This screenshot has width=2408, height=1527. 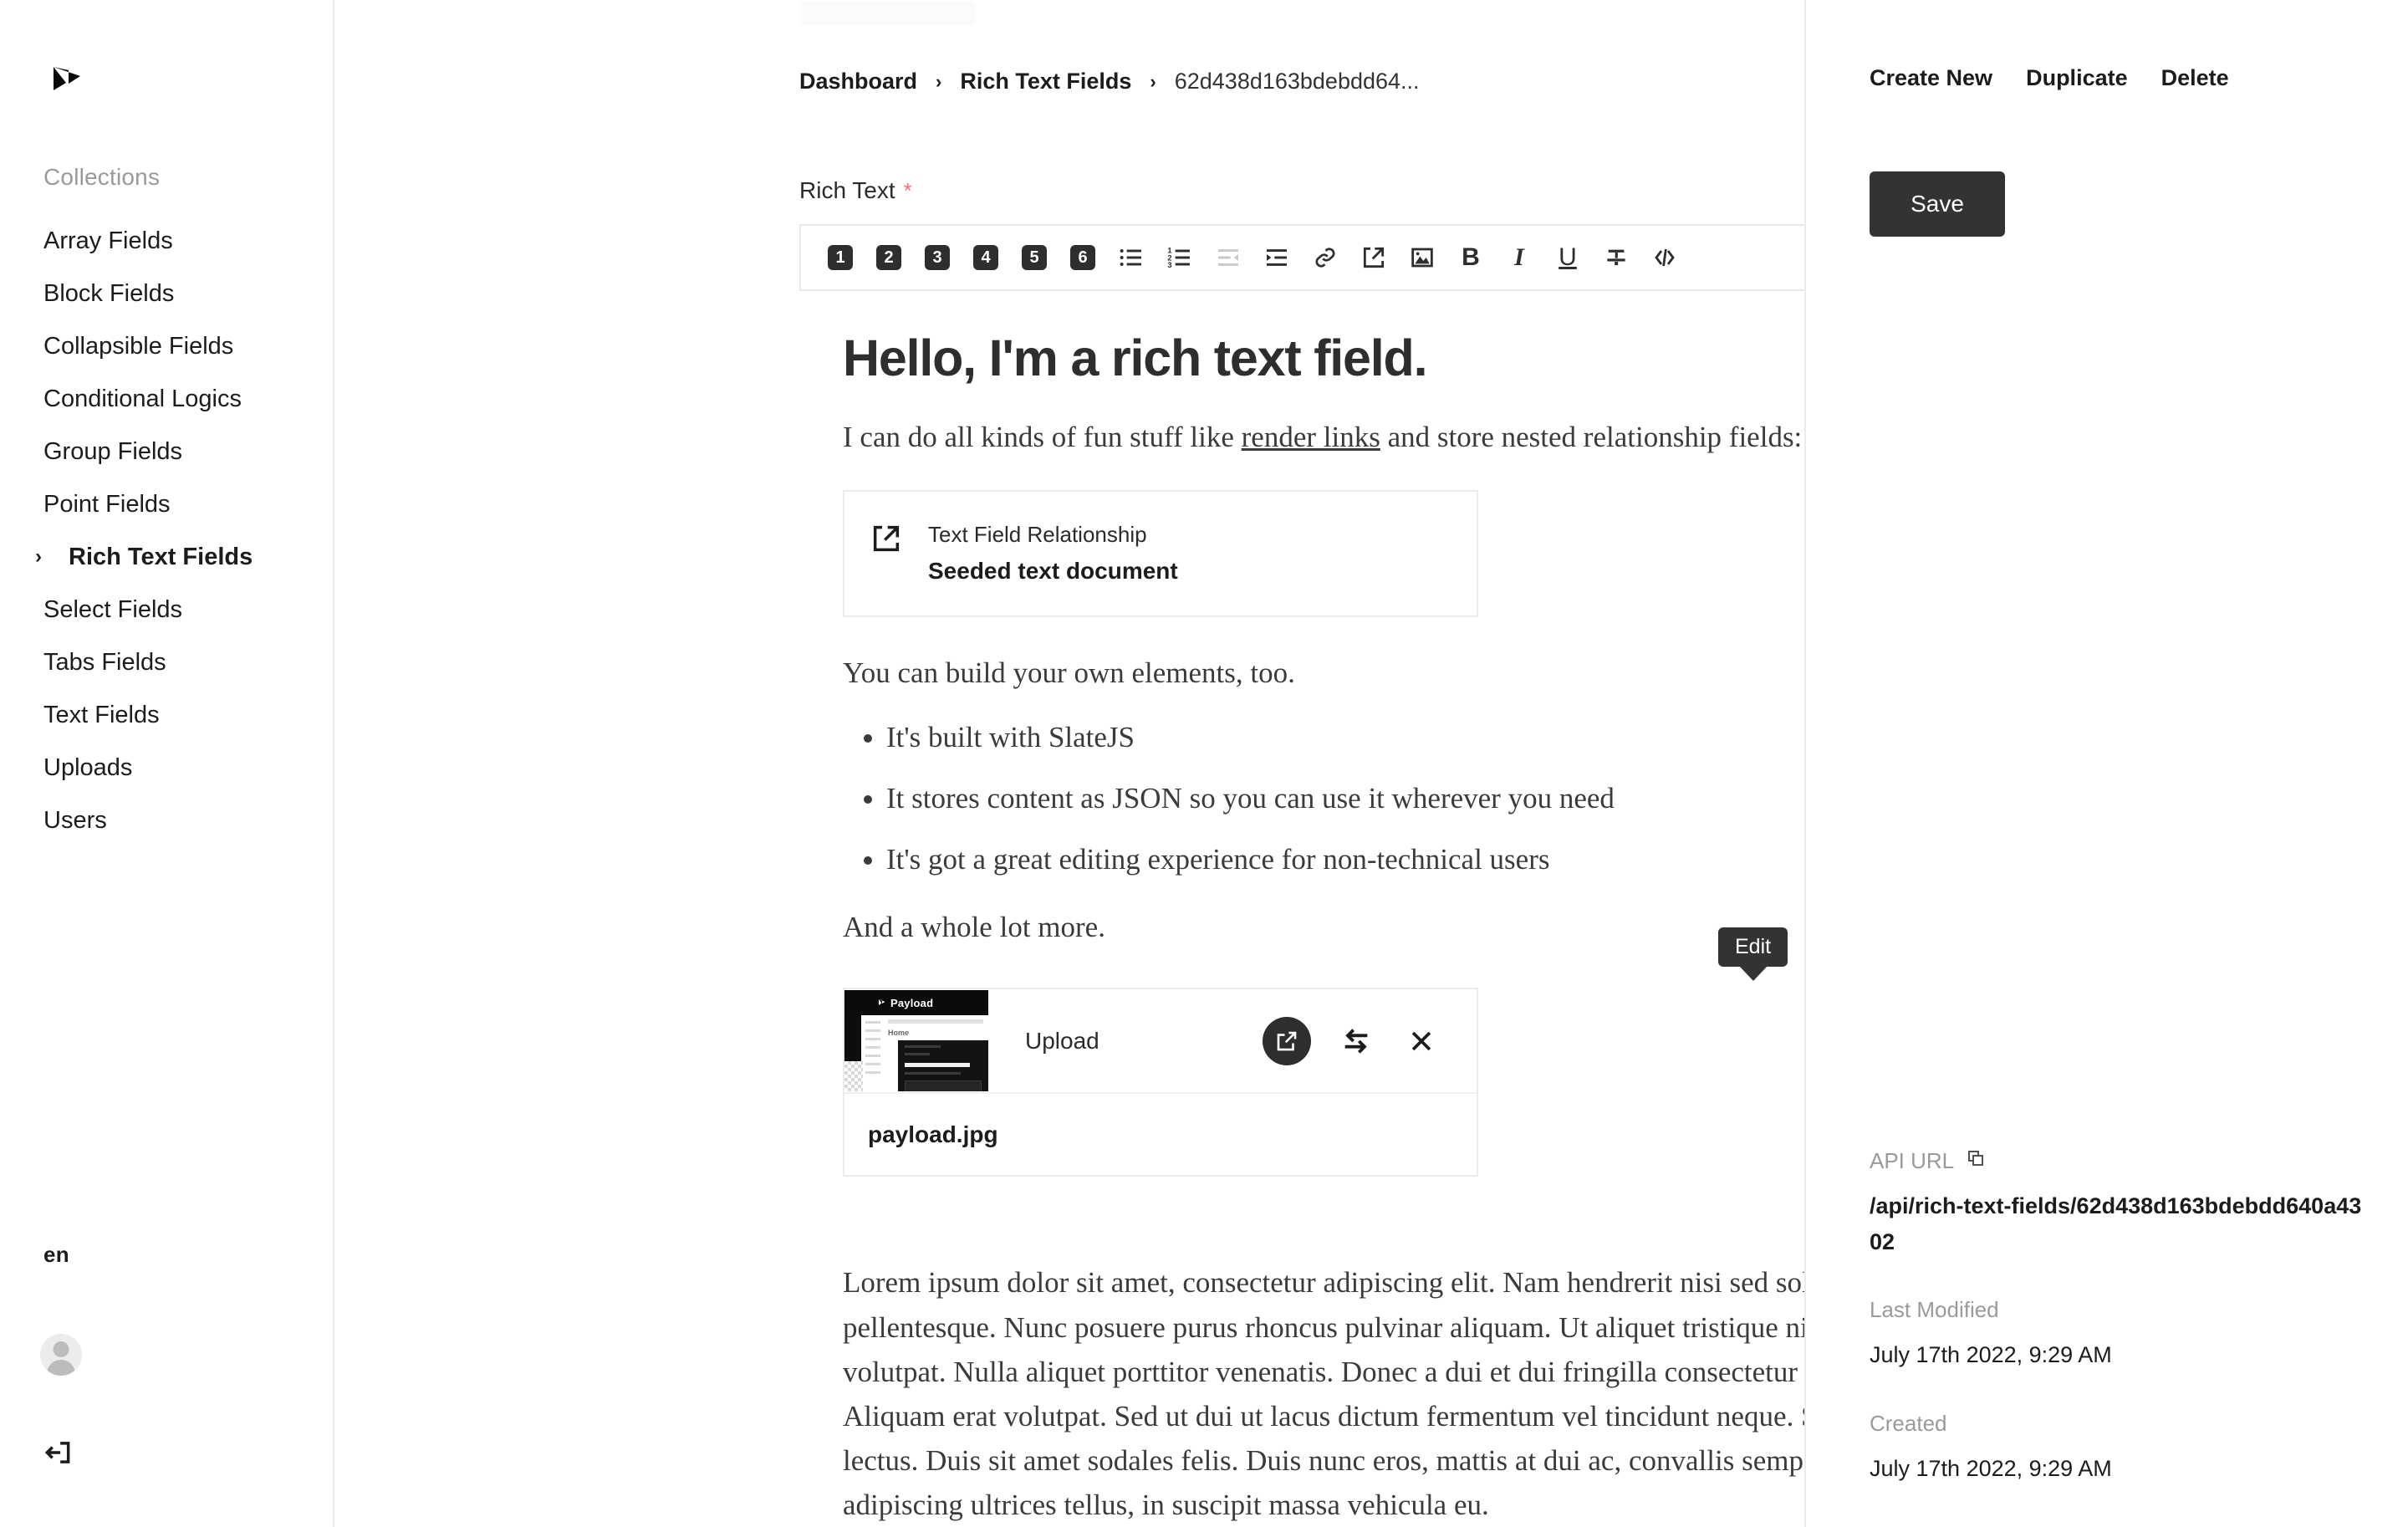 I want to click on sidebar-item-group-fields: Group Fields, so click(x=167, y=452).